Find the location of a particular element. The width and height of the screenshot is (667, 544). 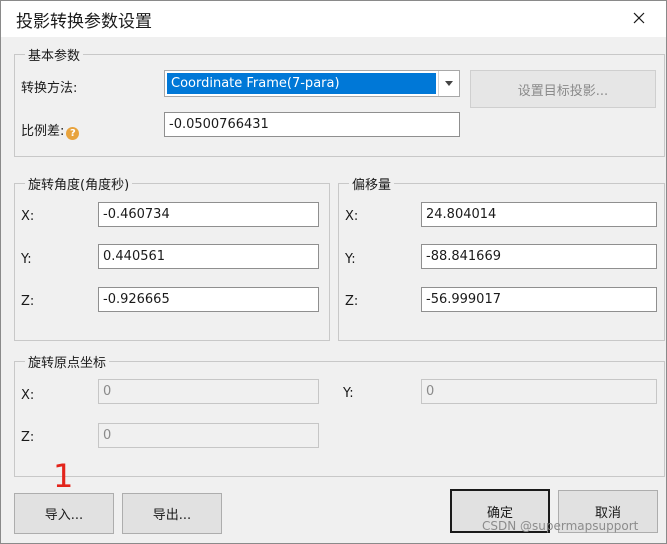

scale-label: 比例差:? is located at coordinates (50, 130).